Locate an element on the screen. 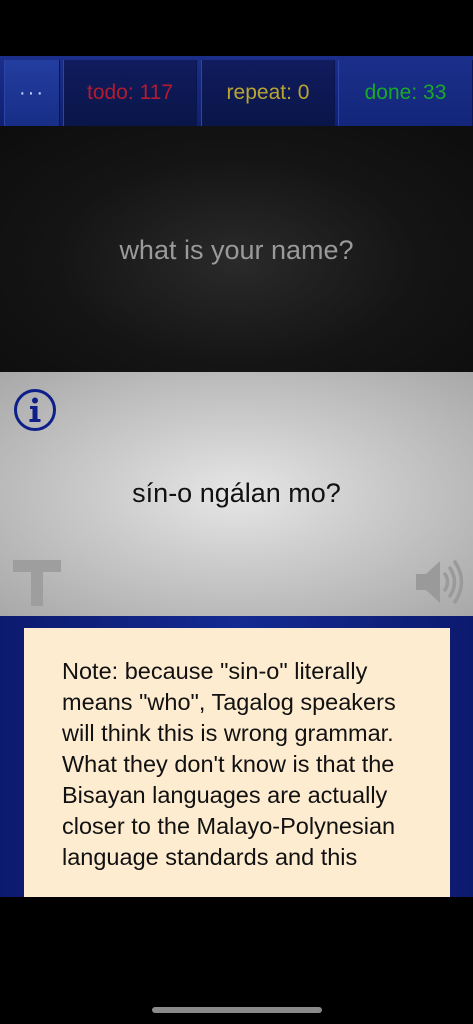  top-tab-bar: ··· todo: 117 repeat: 0 done: 33 is located at coordinates (236, 91).